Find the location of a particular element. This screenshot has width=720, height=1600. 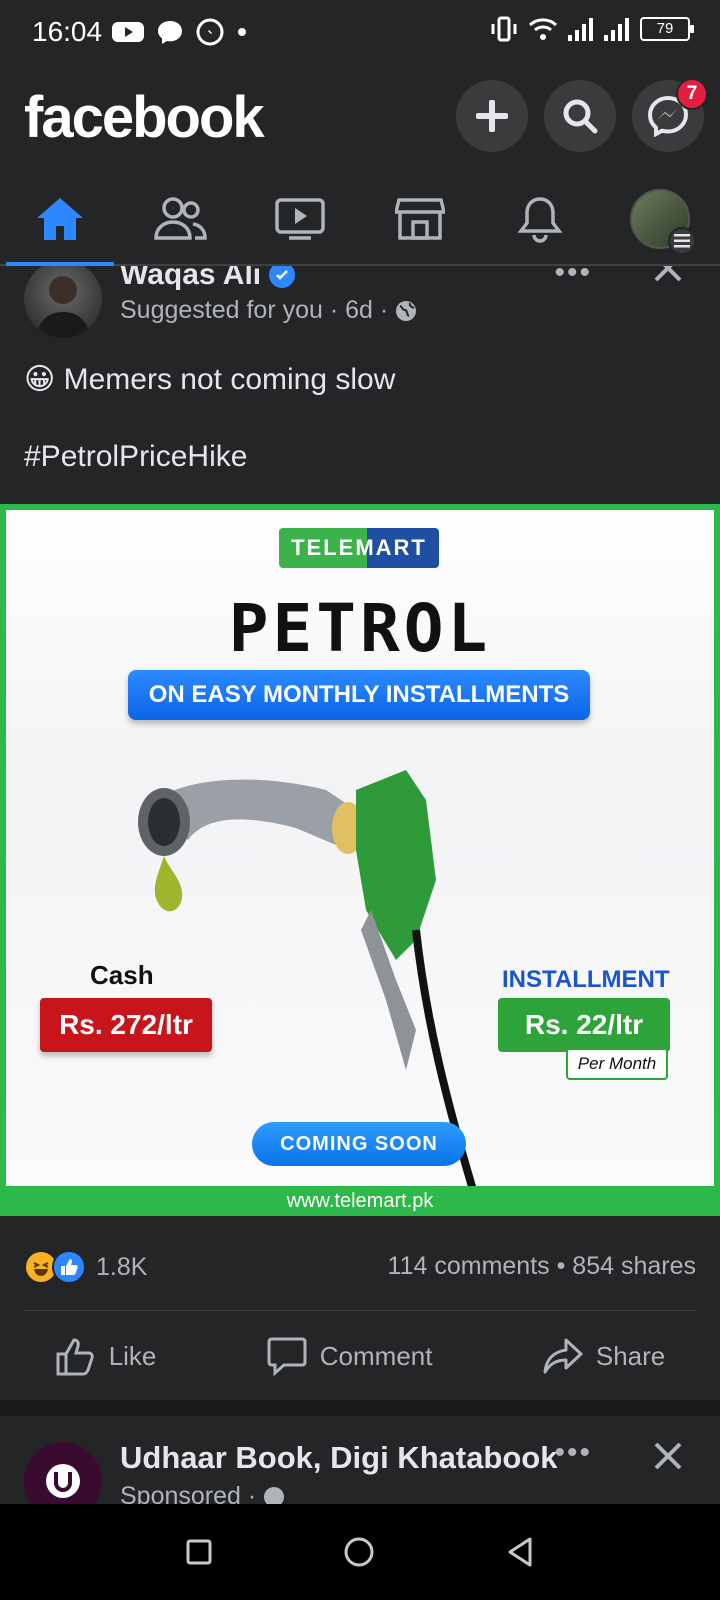

post-text-body: Memers not coming slow is located at coordinates (229, 379).